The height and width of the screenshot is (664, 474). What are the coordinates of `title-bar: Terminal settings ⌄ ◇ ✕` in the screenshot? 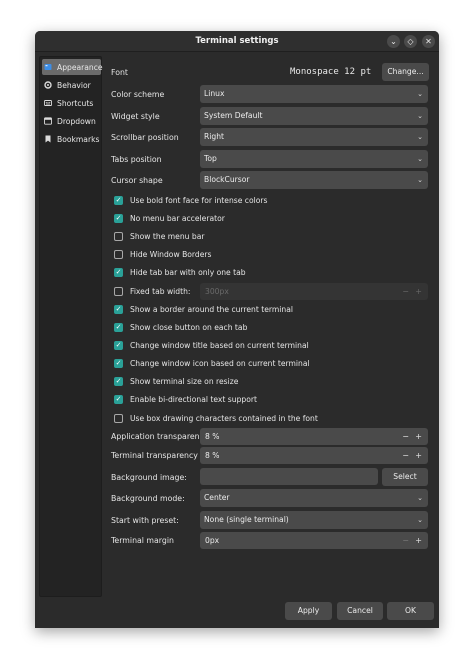 It's located at (237, 41).